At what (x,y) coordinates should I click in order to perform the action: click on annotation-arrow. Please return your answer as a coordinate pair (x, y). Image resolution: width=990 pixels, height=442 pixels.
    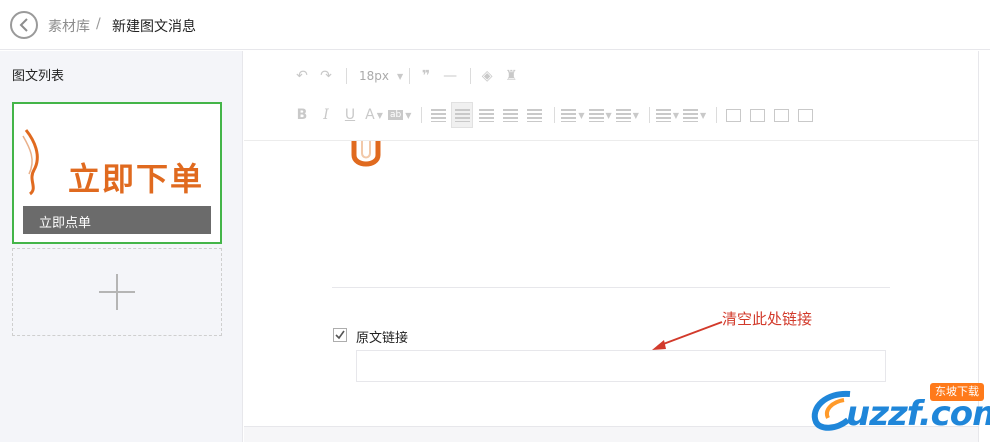
    Looking at the image, I should click on (687, 335).